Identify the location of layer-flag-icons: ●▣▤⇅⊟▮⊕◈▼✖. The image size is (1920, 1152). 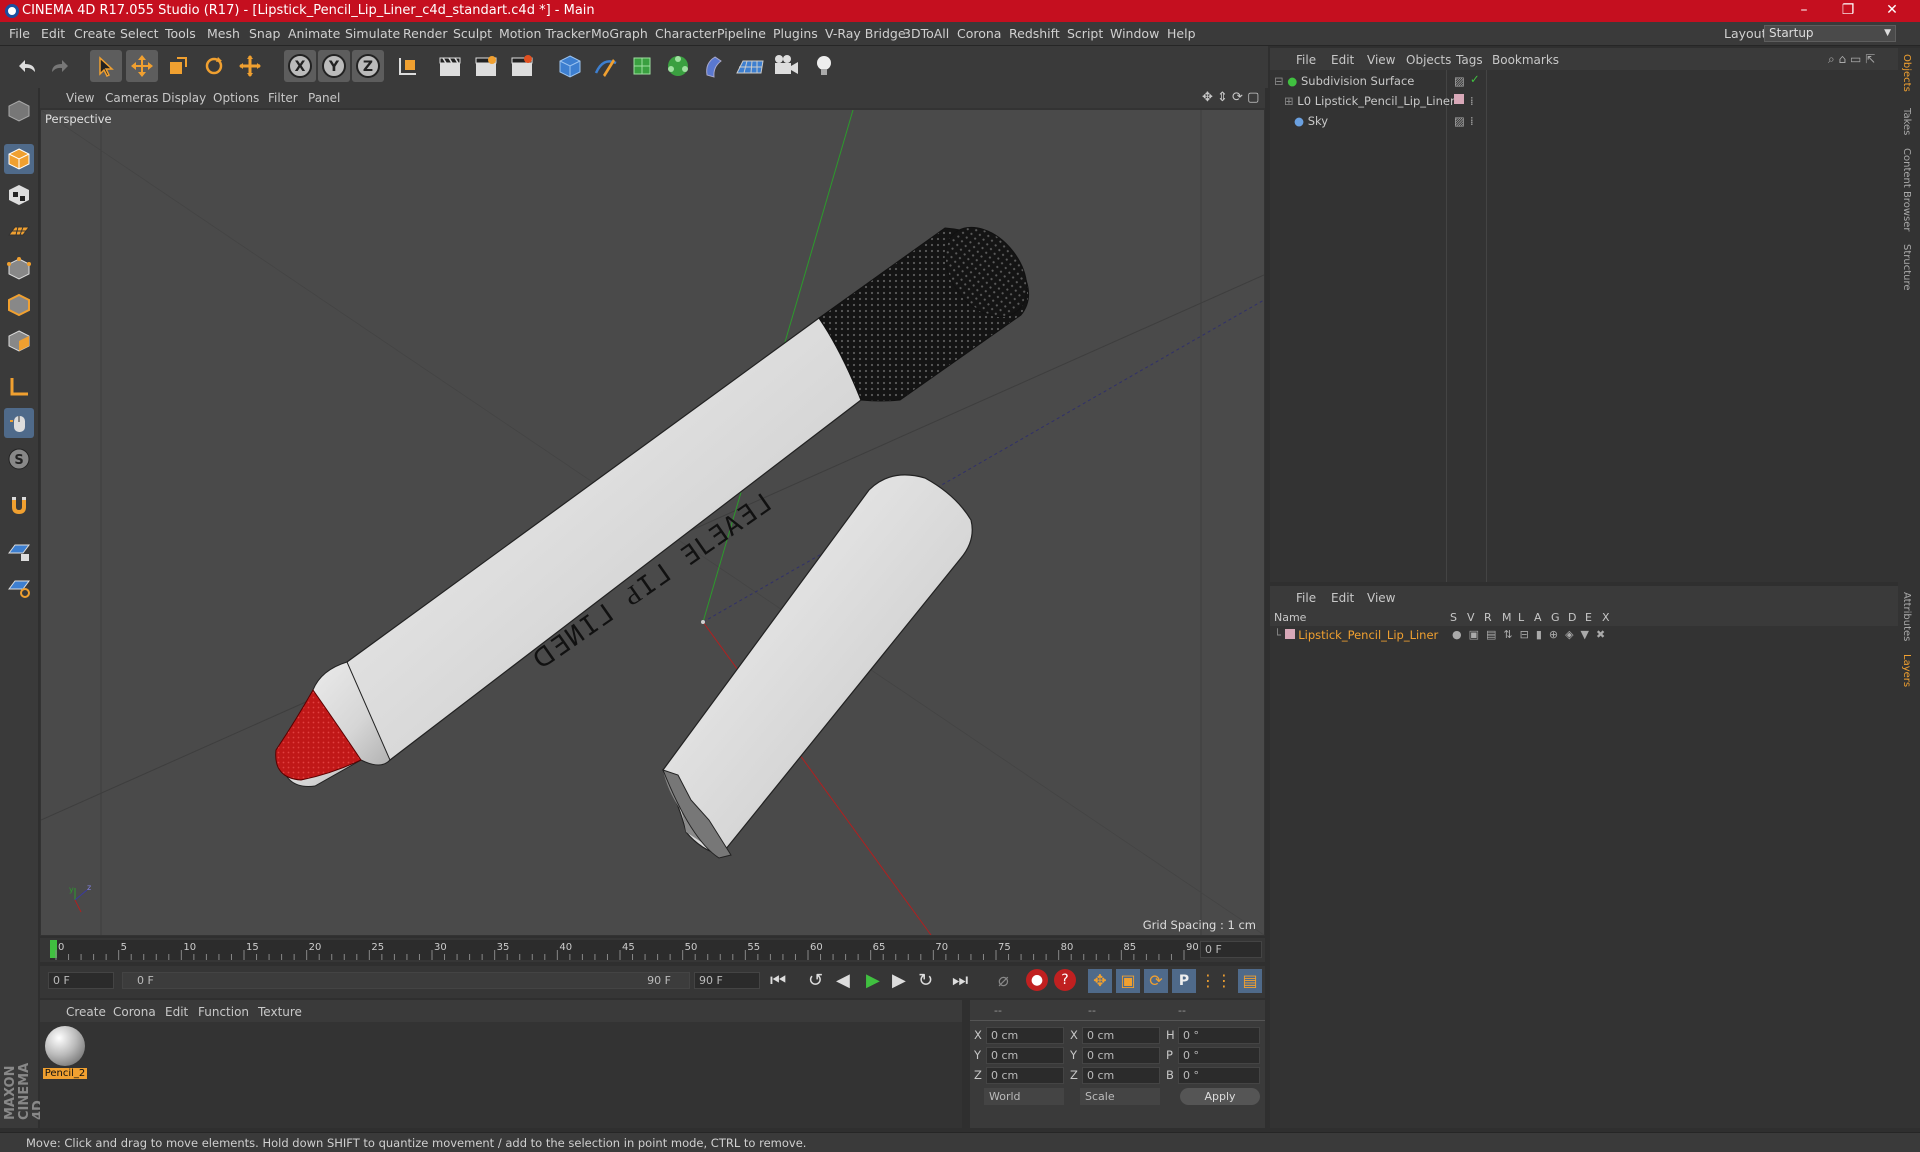
(1532, 634).